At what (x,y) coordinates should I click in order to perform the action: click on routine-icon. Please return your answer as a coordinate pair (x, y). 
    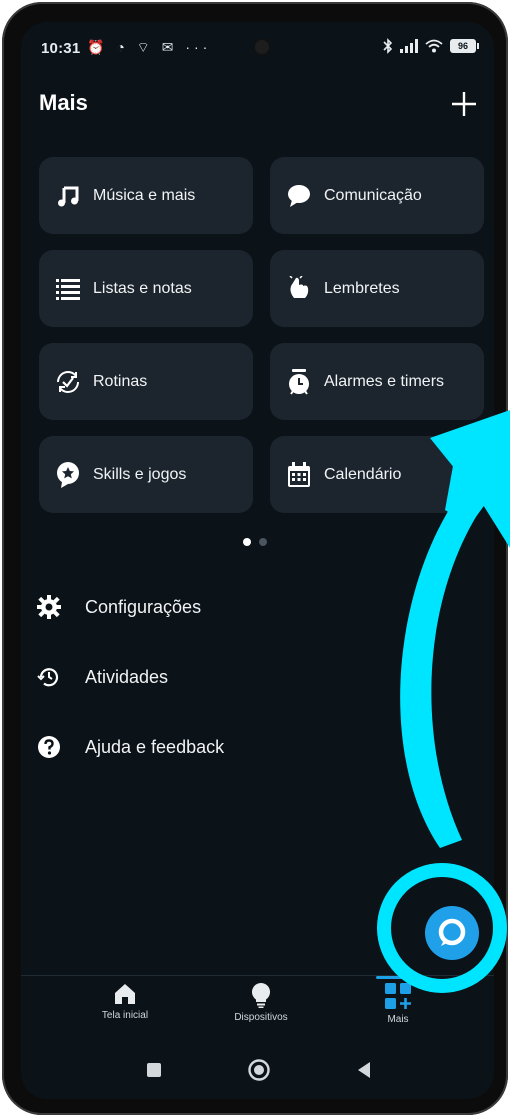
    Looking at the image, I should click on (68, 382).